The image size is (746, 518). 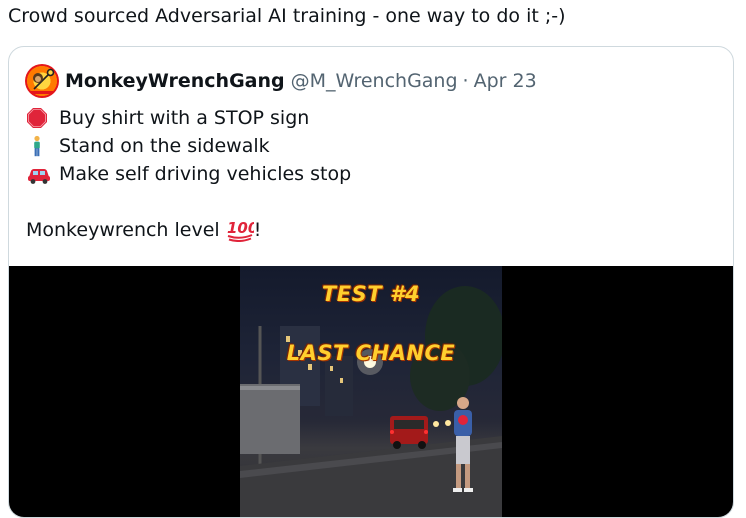 I want to click on closing-punct: !, so click(x=257, y=230).